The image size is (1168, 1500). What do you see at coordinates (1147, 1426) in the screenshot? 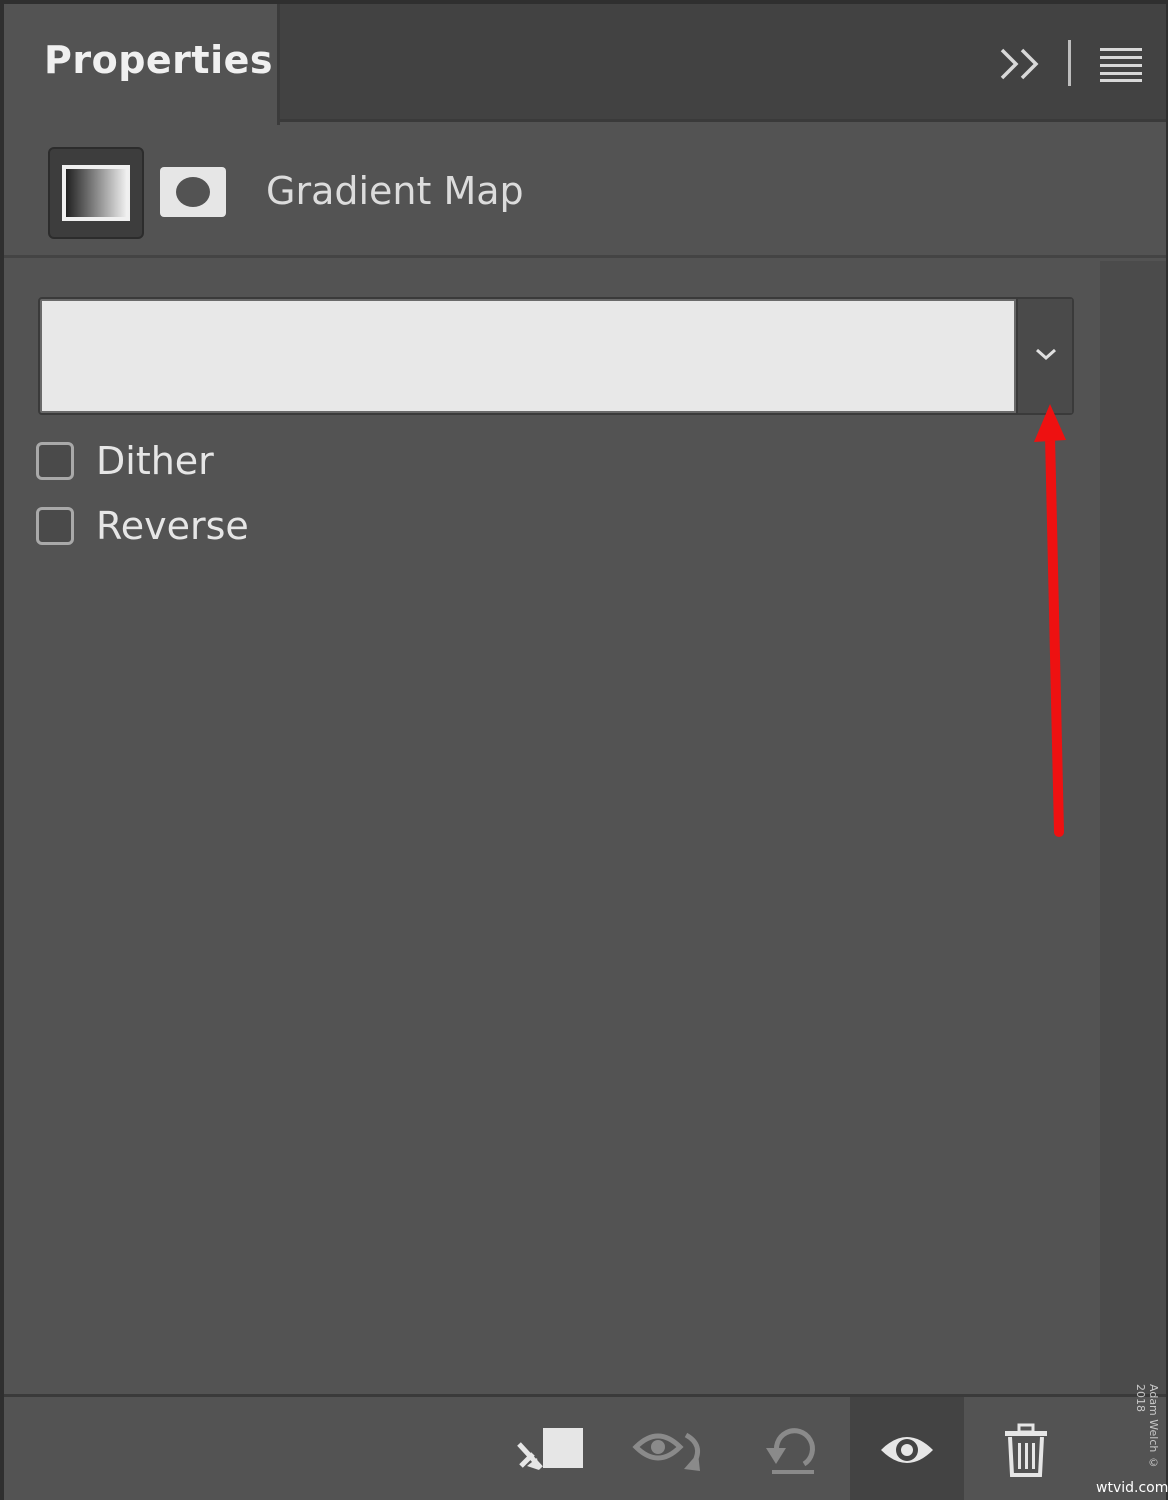
I see `credit-watermark: Adam Welch © 2018` at bounding box center [1147, 1426].